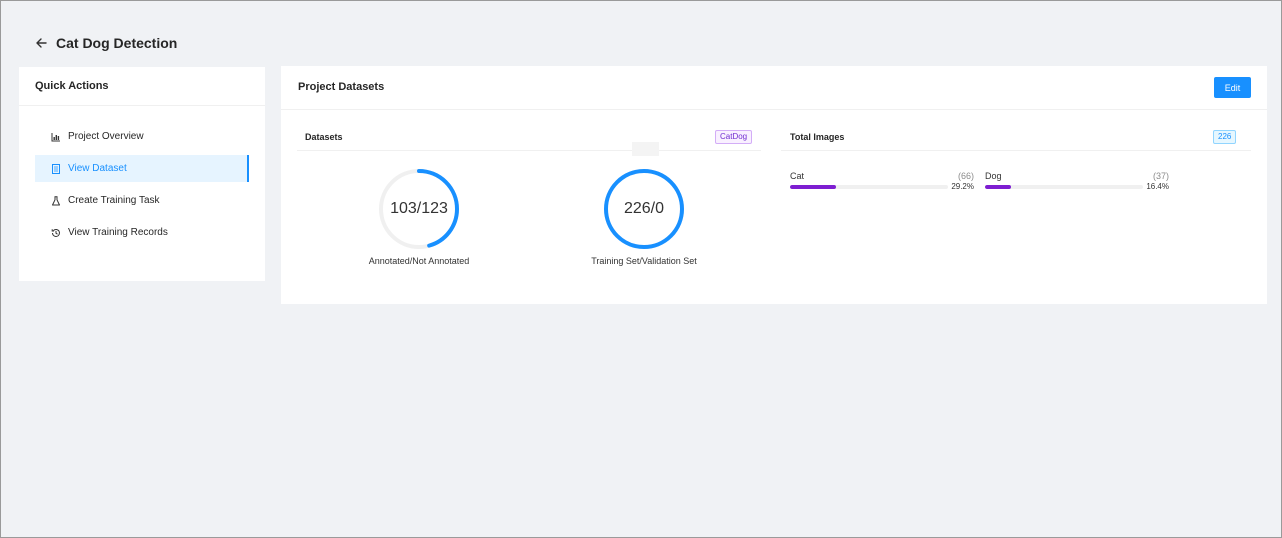 The image size is (1282, 538). Describe the element at coordinates (56, 137) in the screenshot. I see `bar-chart-icon` at that location.